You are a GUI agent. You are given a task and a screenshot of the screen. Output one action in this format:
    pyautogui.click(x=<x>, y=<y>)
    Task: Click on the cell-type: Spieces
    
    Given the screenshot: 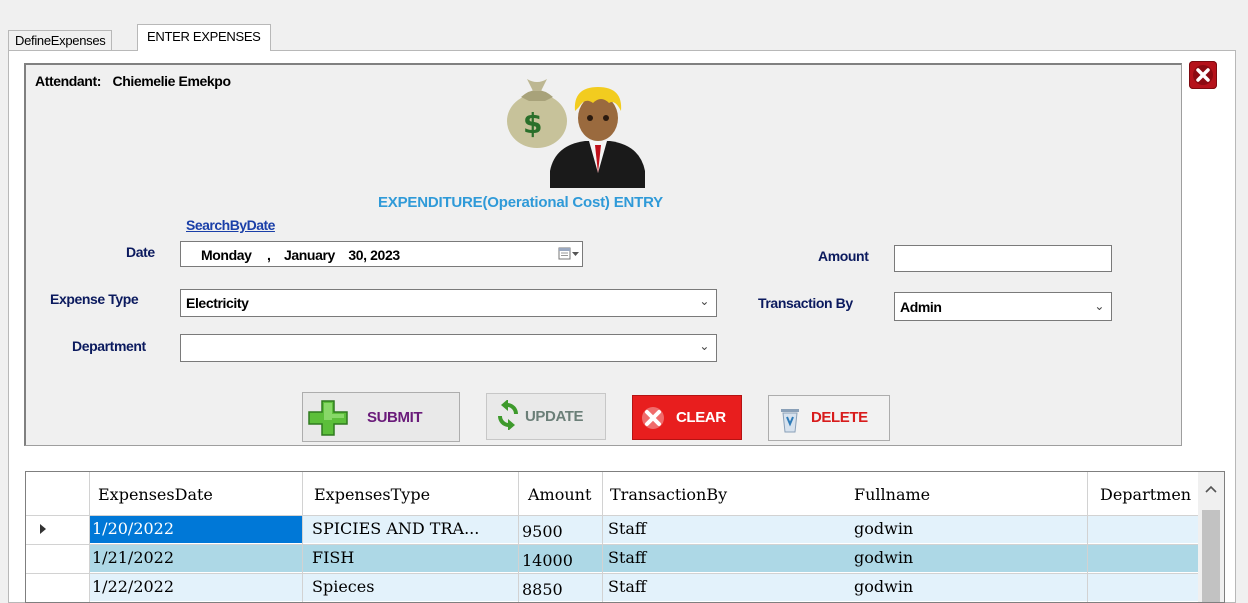 What is the action you would take?
    pyautogui.click(x=343, y=586)
    